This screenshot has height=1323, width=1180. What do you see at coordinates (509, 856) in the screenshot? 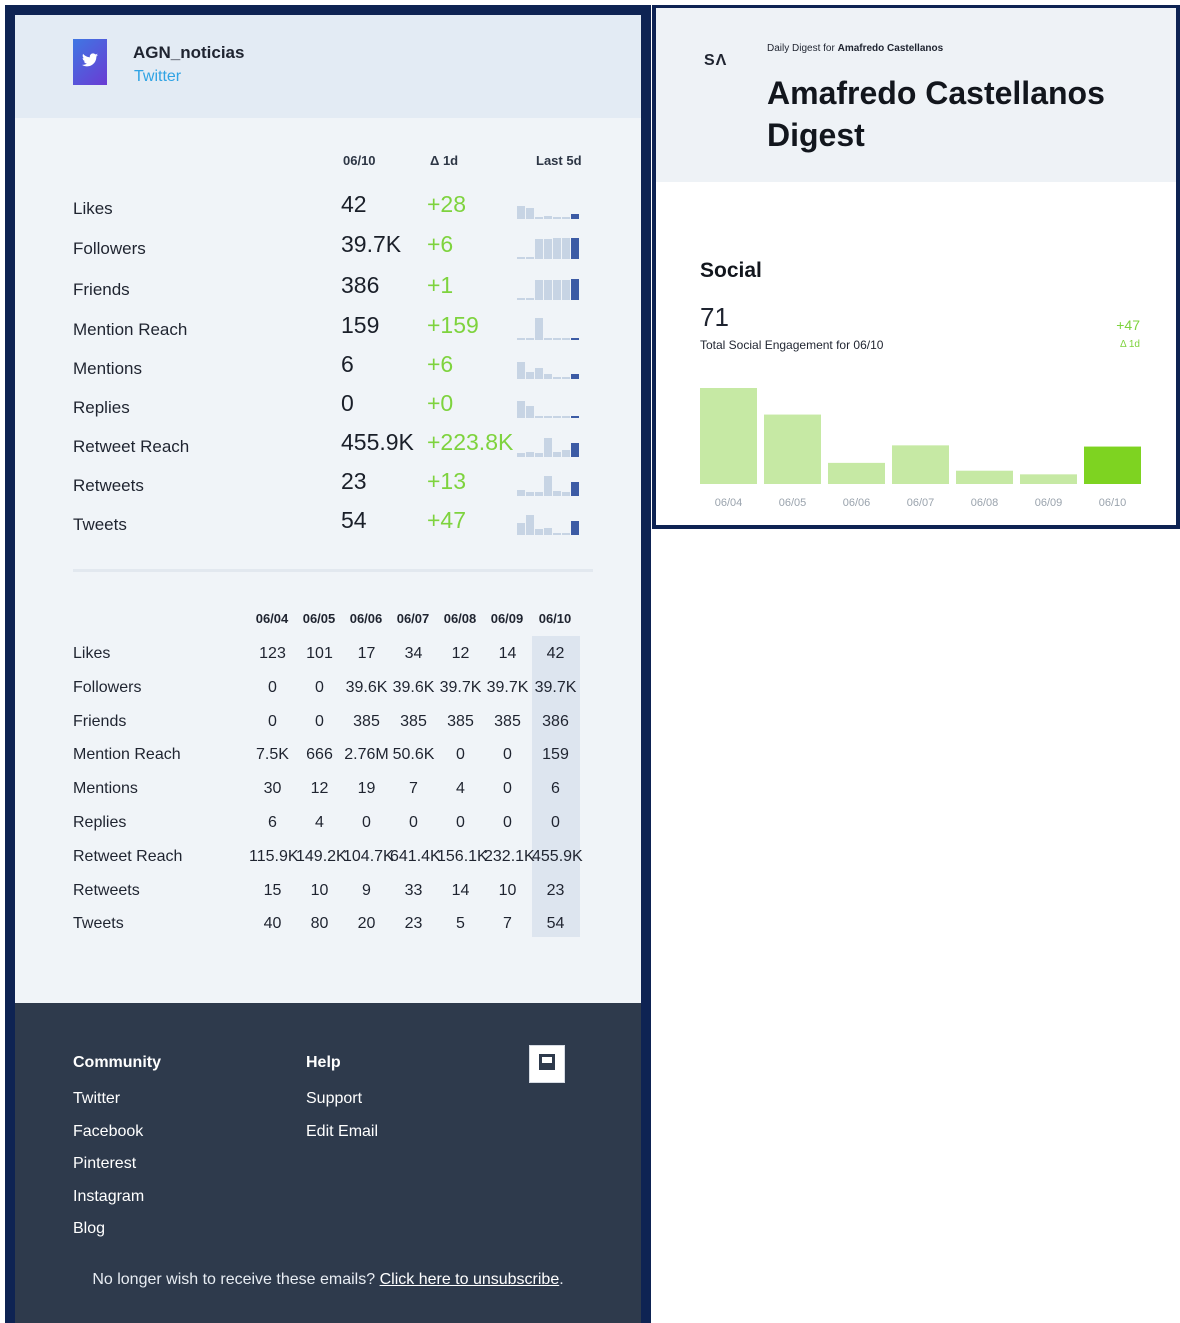
I see `history-cell: 232.1K` at bounding box center [509, 856].